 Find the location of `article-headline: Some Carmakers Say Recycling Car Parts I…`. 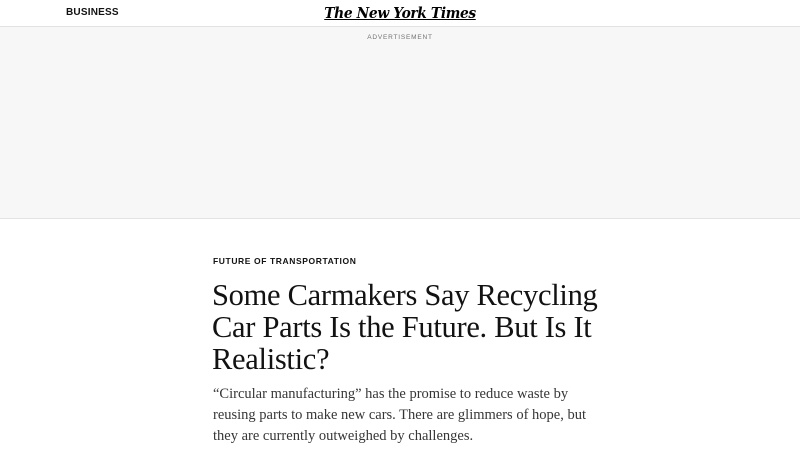

article-headline: Some Carmakers Say Recycling Car Parts I… is located at coordinates (405, 327).